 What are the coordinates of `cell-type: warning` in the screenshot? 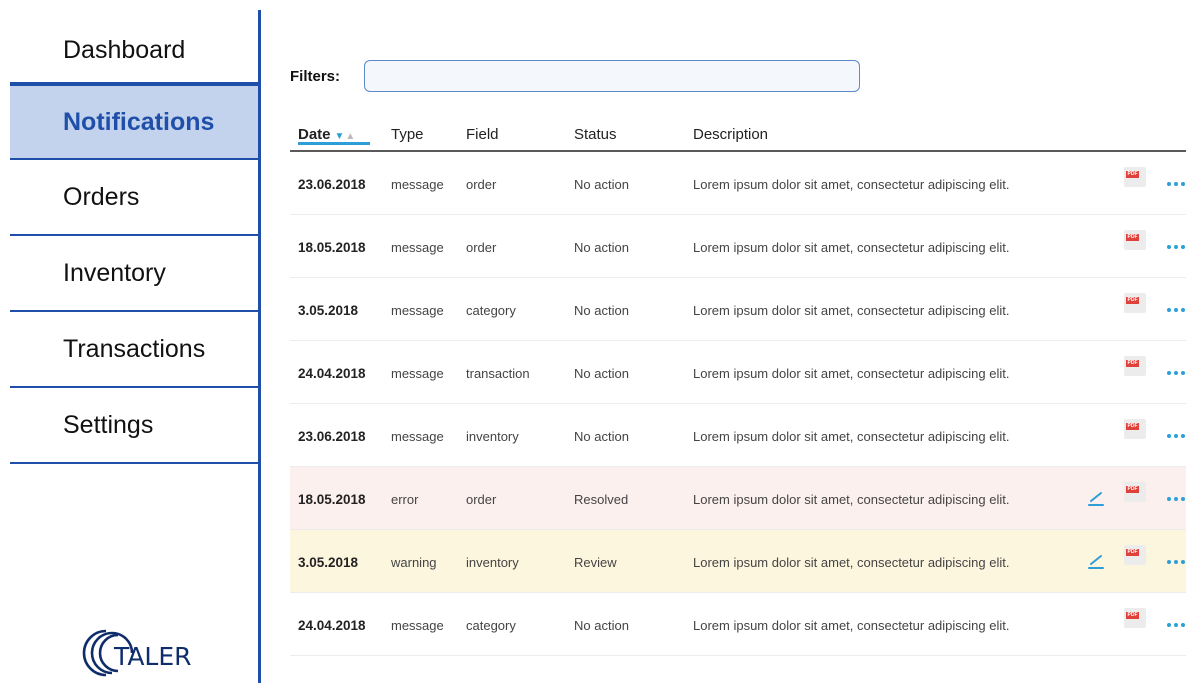 It's located at (414, 562).